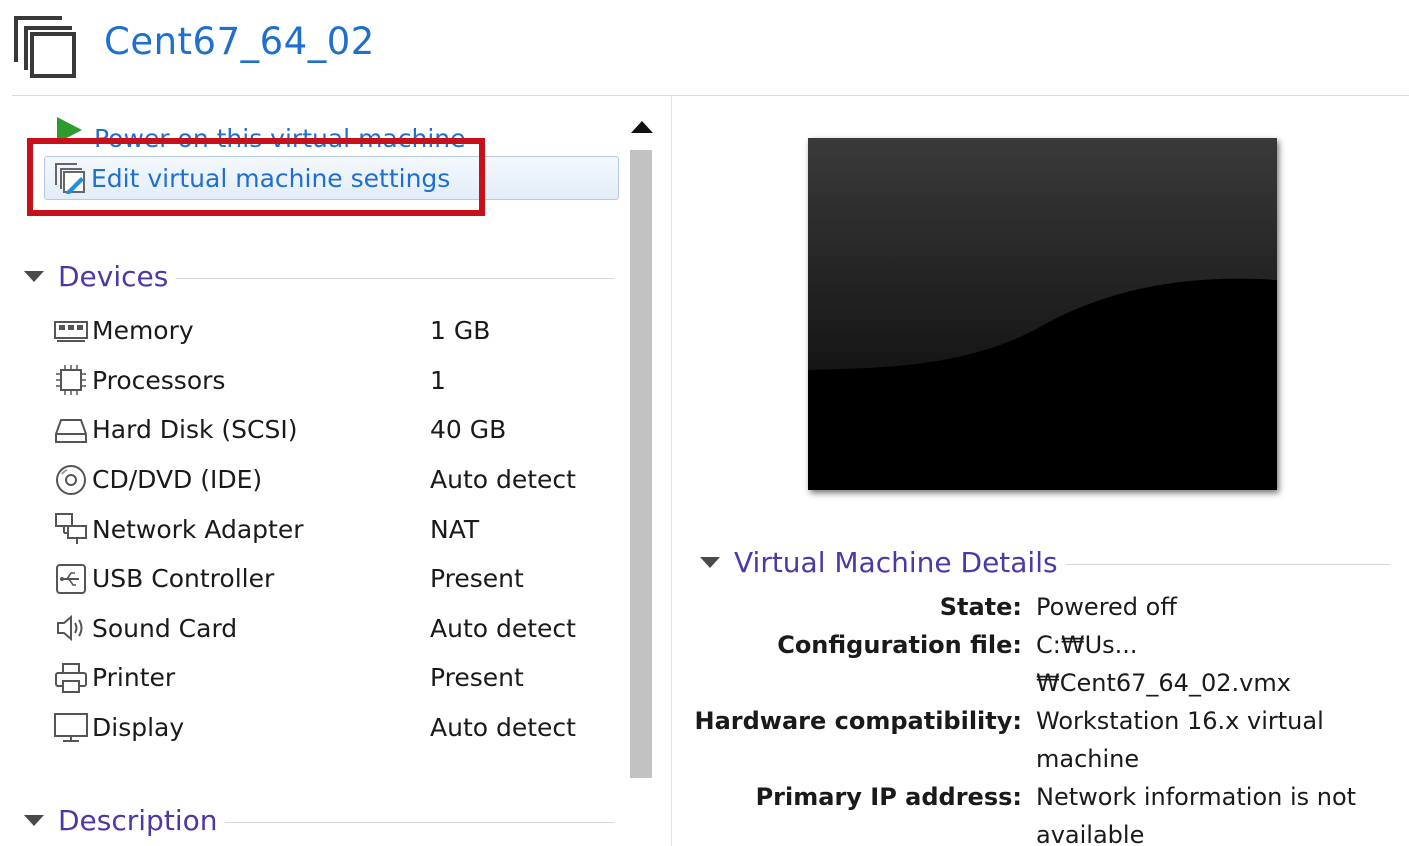 The height and width of the screenshot is (846, 1409). What do you see at coordinates (165, 628) in the screenshot?
I see `device-name: Sound Card` at bounding box center [165, 628].